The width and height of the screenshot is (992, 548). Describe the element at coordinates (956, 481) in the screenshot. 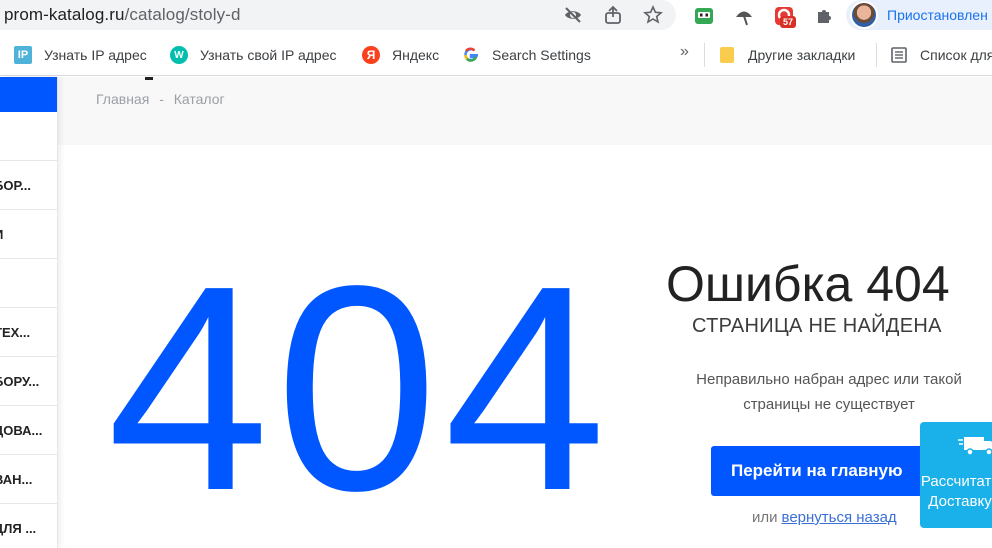

I see `delivery-line1: Рассчитать` at that location.